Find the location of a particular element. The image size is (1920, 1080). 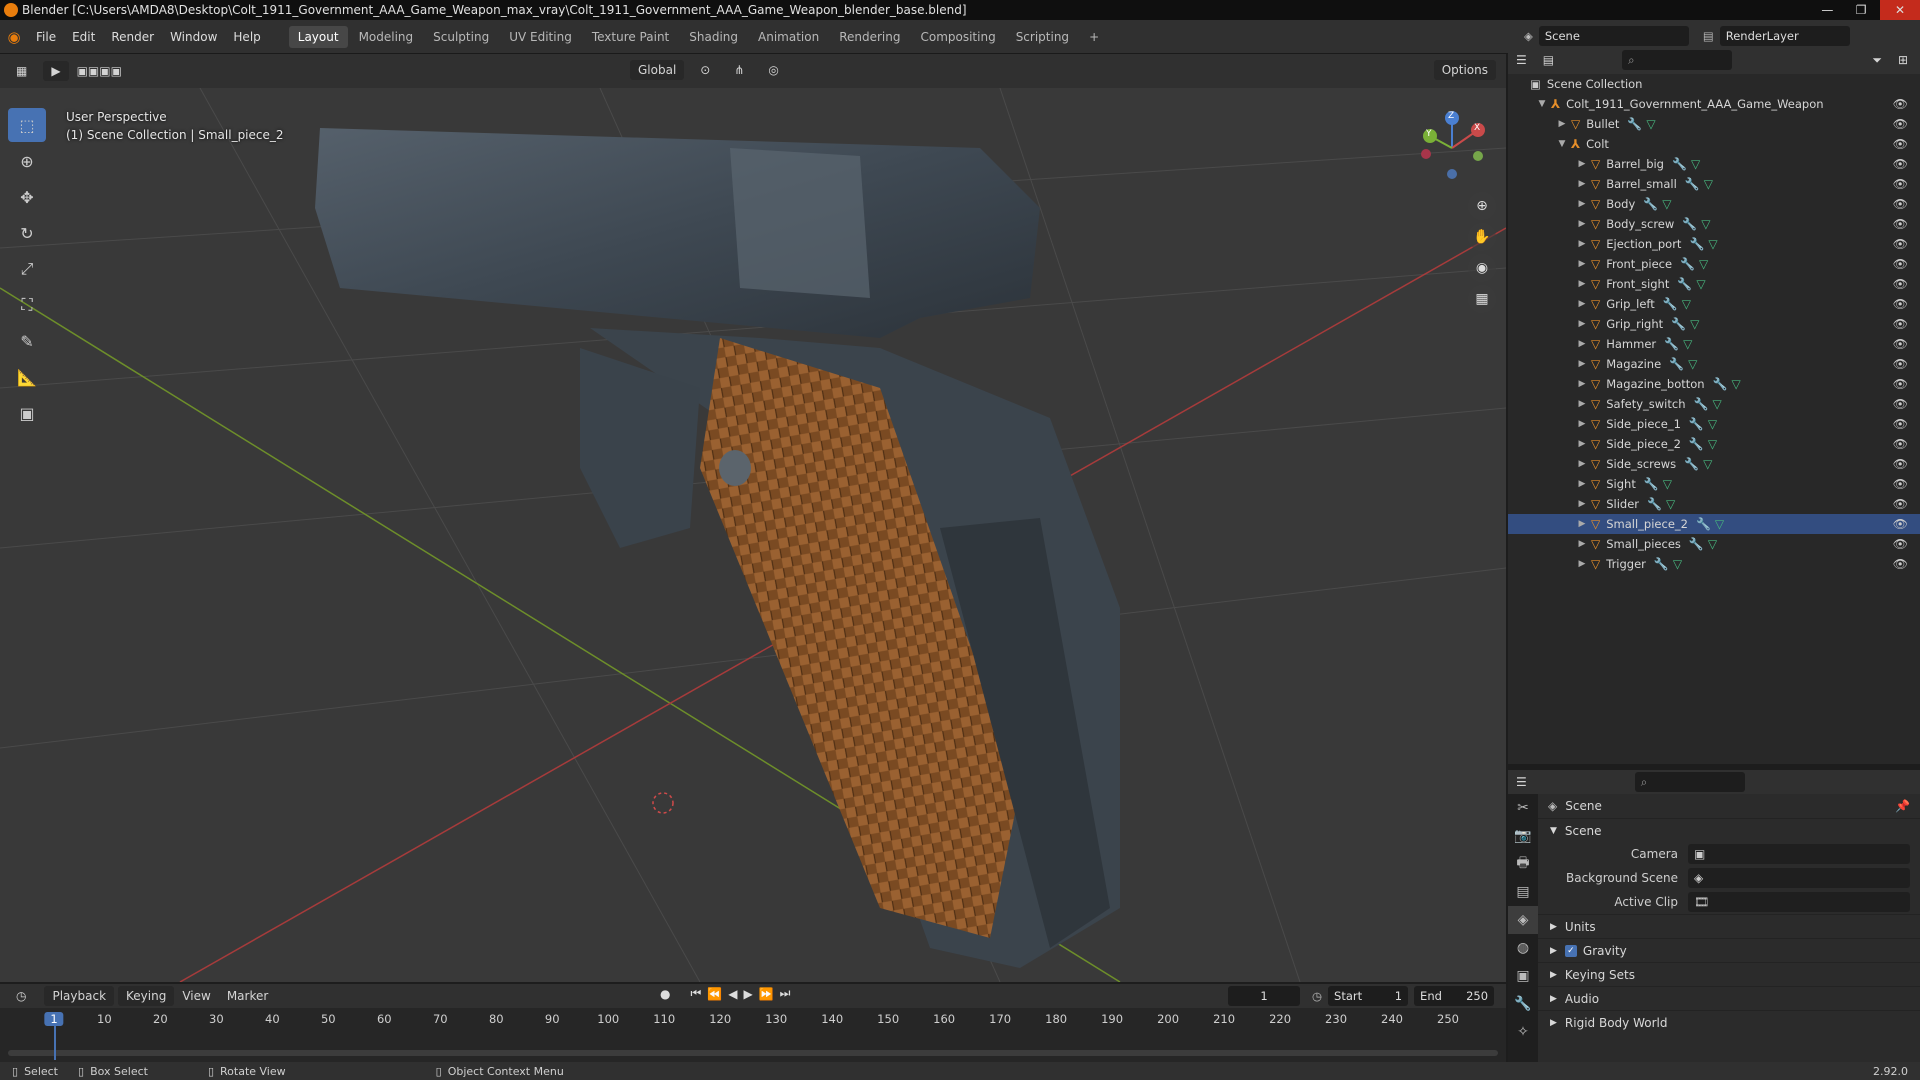

timeline-scrollbar is located at coordinates (753, 1053).